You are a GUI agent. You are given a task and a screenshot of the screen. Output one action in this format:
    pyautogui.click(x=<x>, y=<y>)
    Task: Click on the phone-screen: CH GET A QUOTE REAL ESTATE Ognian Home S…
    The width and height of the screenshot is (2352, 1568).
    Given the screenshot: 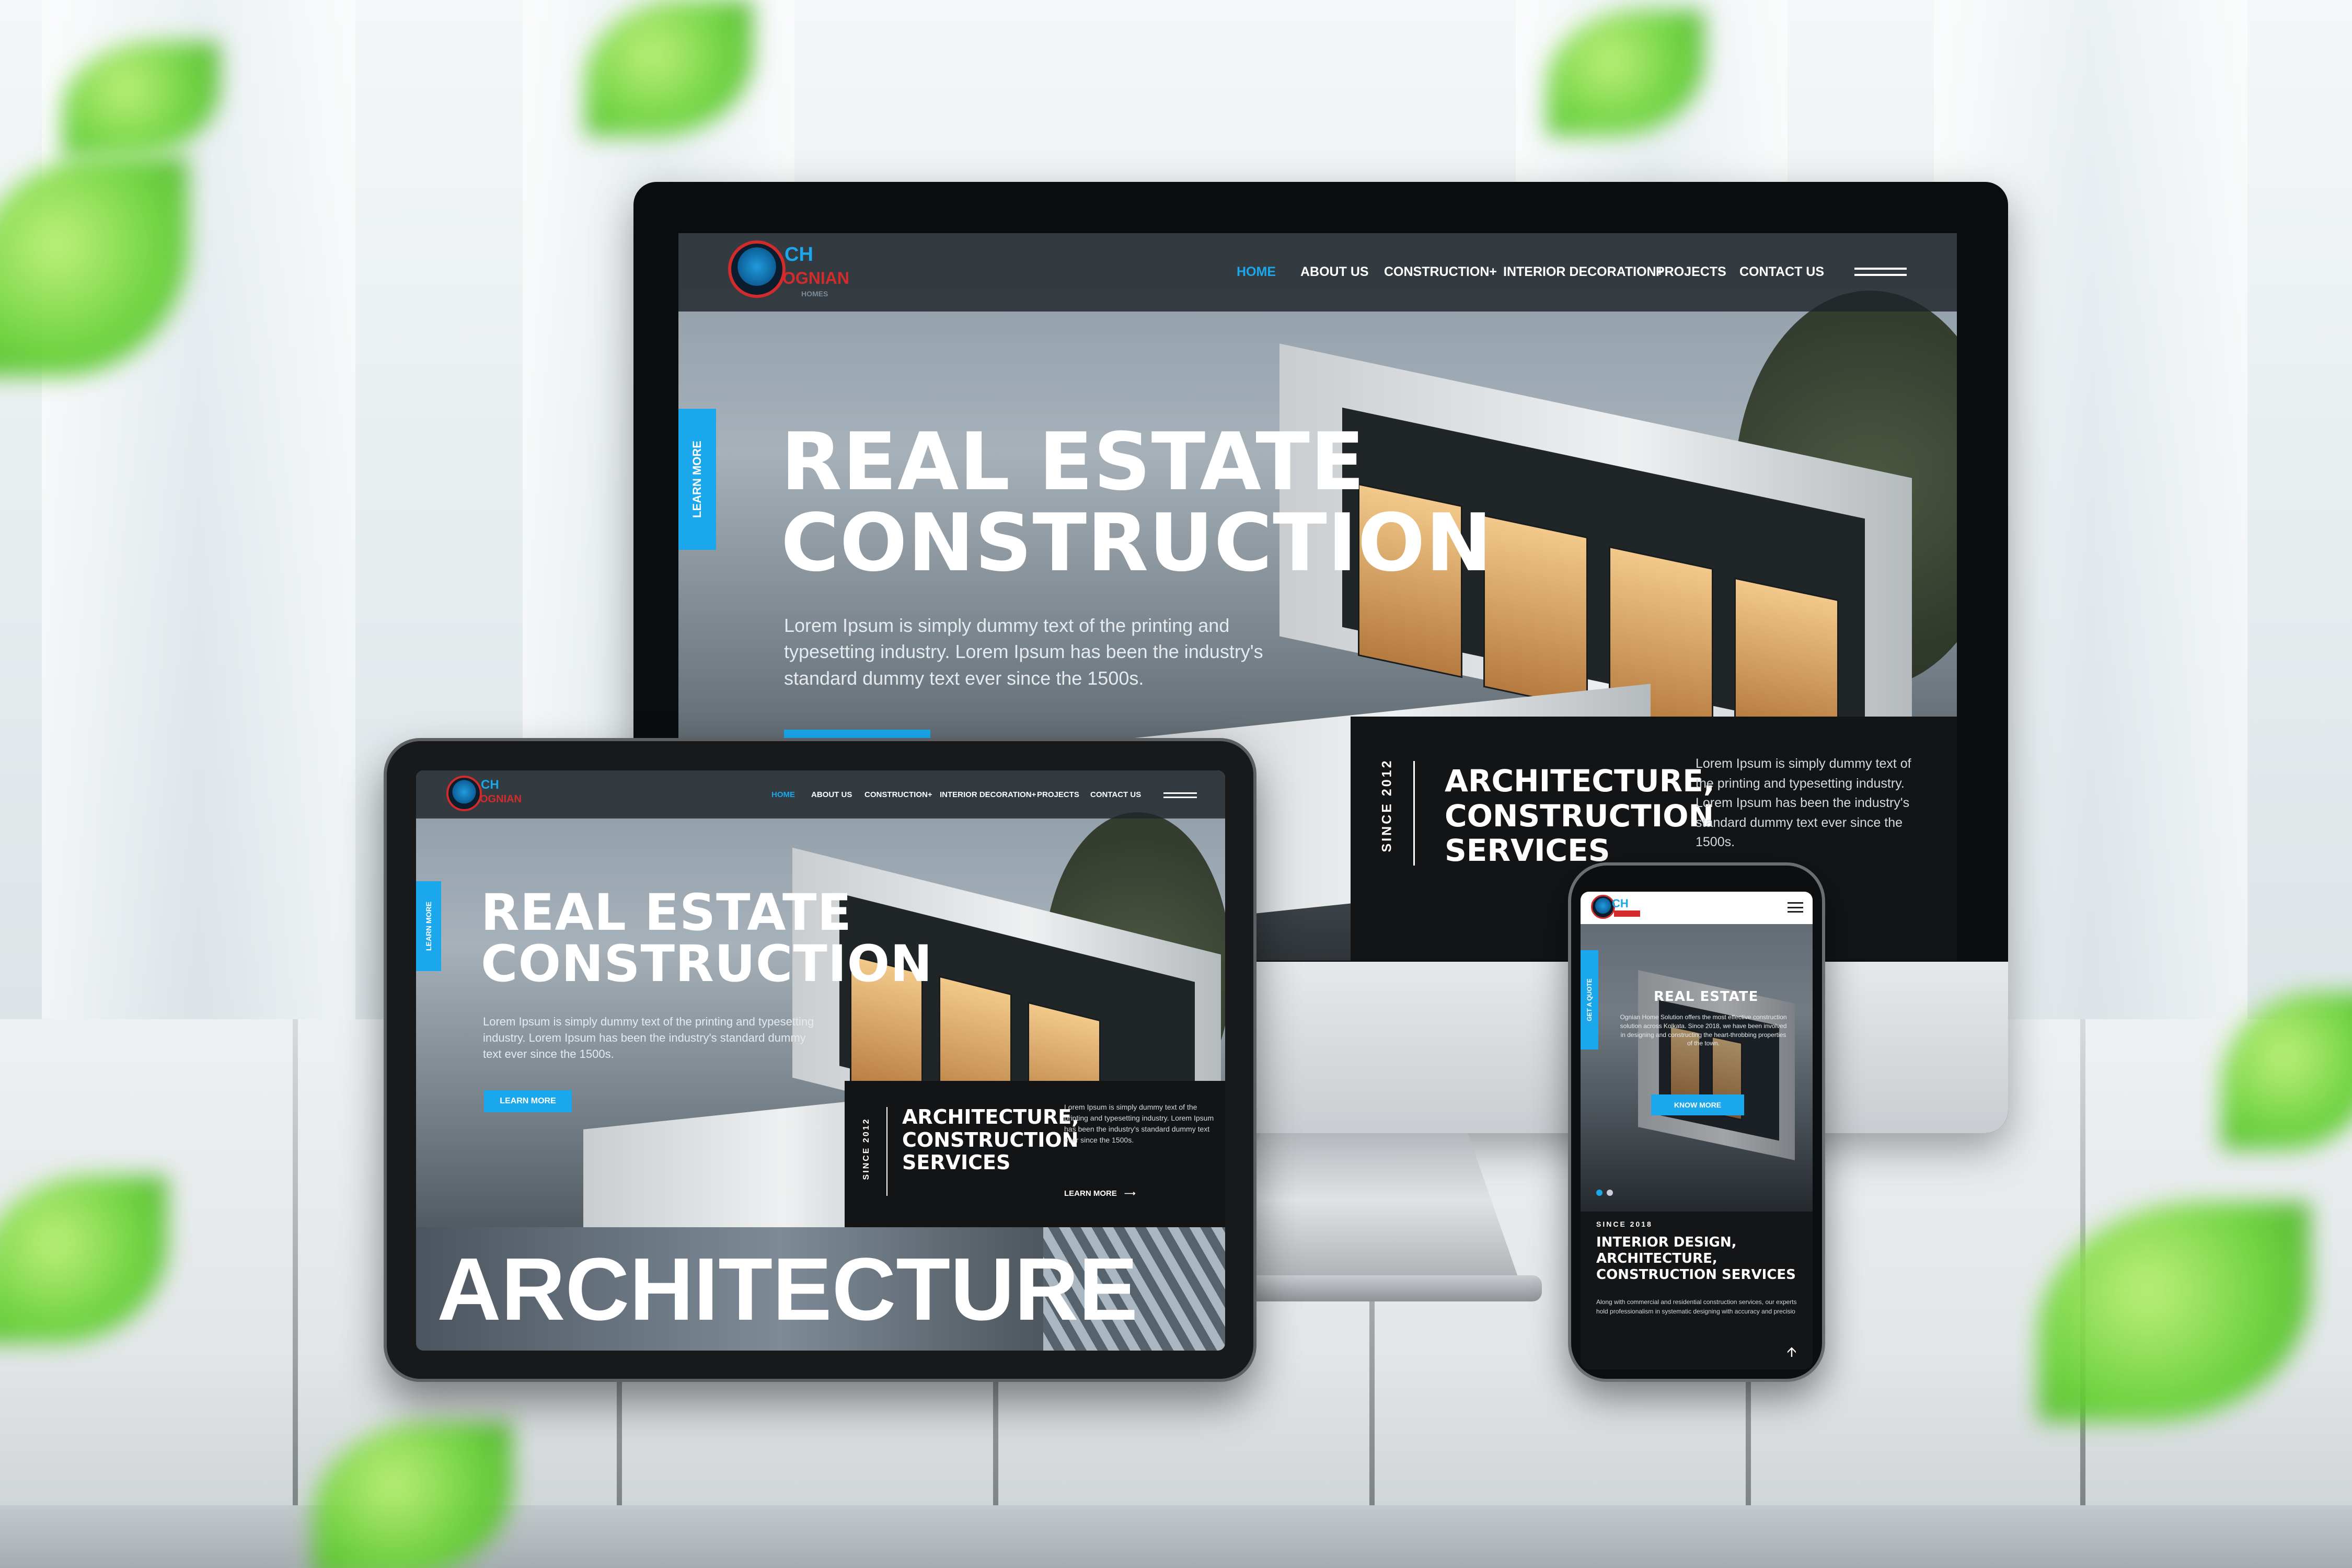 What is the action you would take?
    pyautogui.click(x=1697, y=1130)
    